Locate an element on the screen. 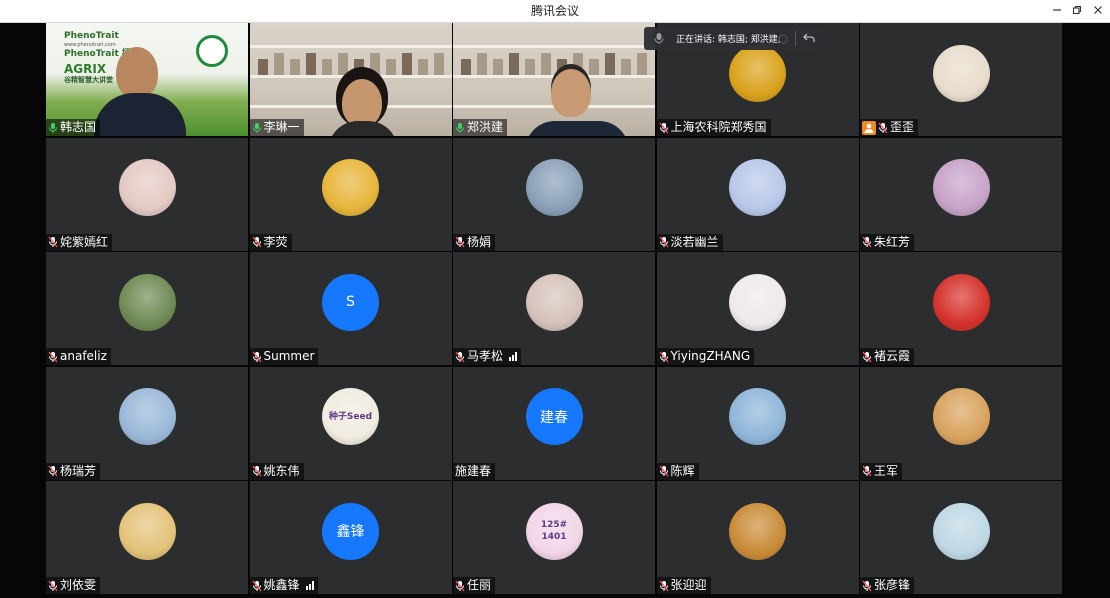 Image resolution: width=1110 pixels, height=598 pixels. title-bar: 腾讯会议 is located at coordinates (555, 11).